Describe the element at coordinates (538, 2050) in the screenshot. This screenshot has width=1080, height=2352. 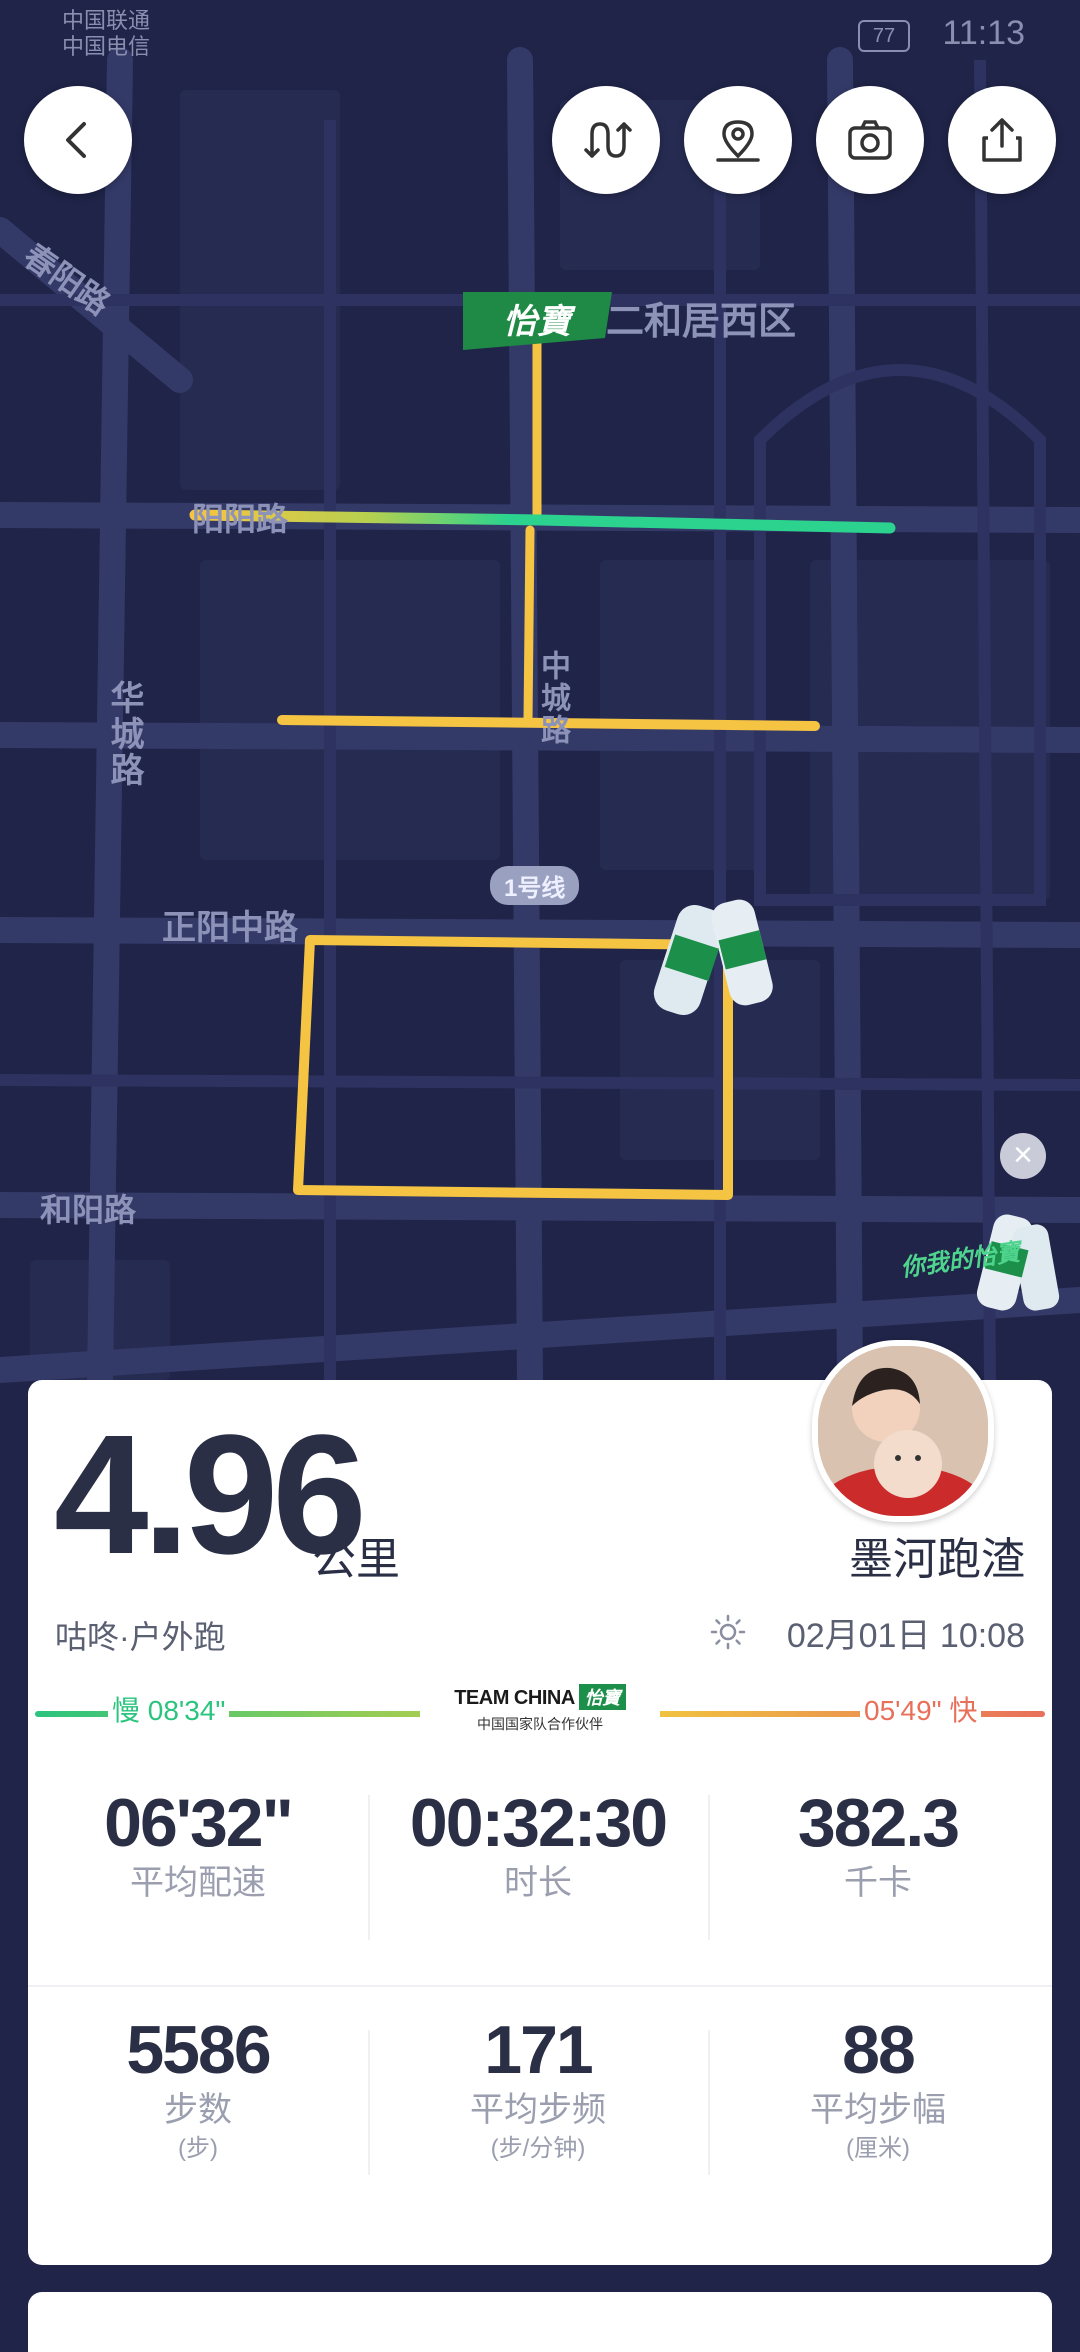
I see `stat-value: 171` at that location.